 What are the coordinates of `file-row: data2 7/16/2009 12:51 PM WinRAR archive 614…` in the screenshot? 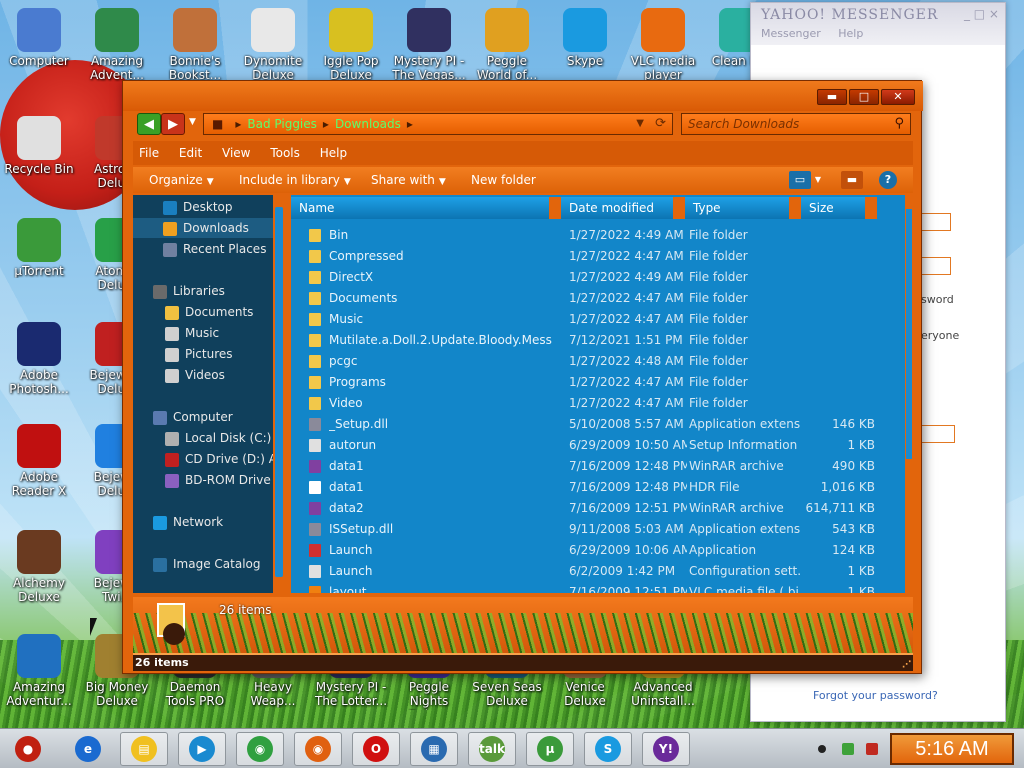 It's located at (595, 508).